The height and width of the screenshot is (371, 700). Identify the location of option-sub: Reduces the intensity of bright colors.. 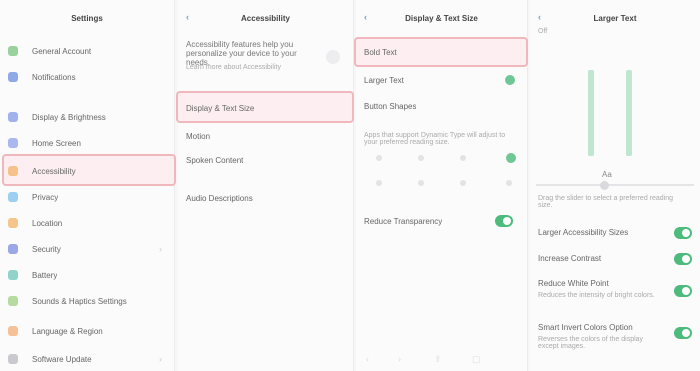
(596, 295).